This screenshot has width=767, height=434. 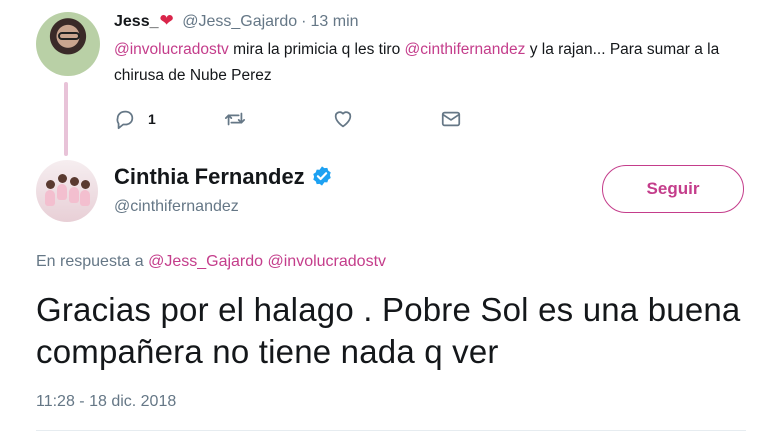 What do you see at coordinates (106, 402) in the screenshot?
I see `main-timestamp: 11:28 - 18 dic. 2018` at bounding box center [106, 402].